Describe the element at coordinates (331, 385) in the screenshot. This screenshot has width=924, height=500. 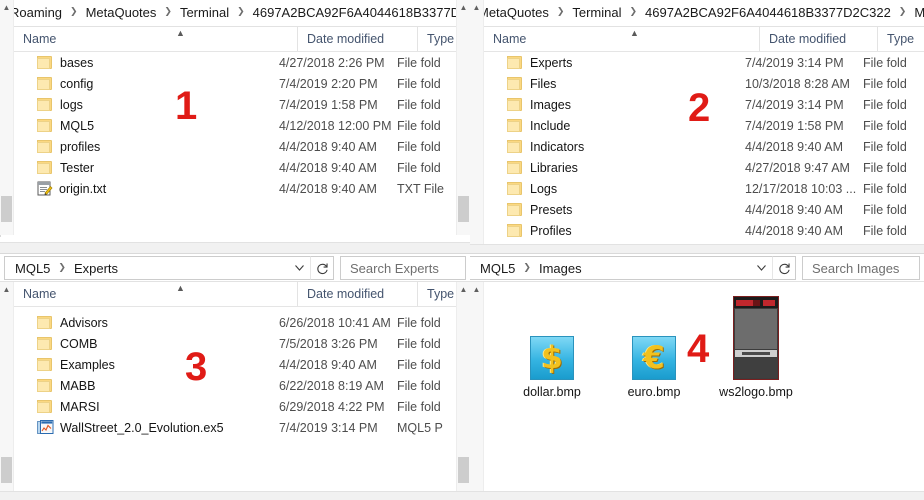
I see `date-modified-cell: 6/22/2018 8:19 AM` at that location.